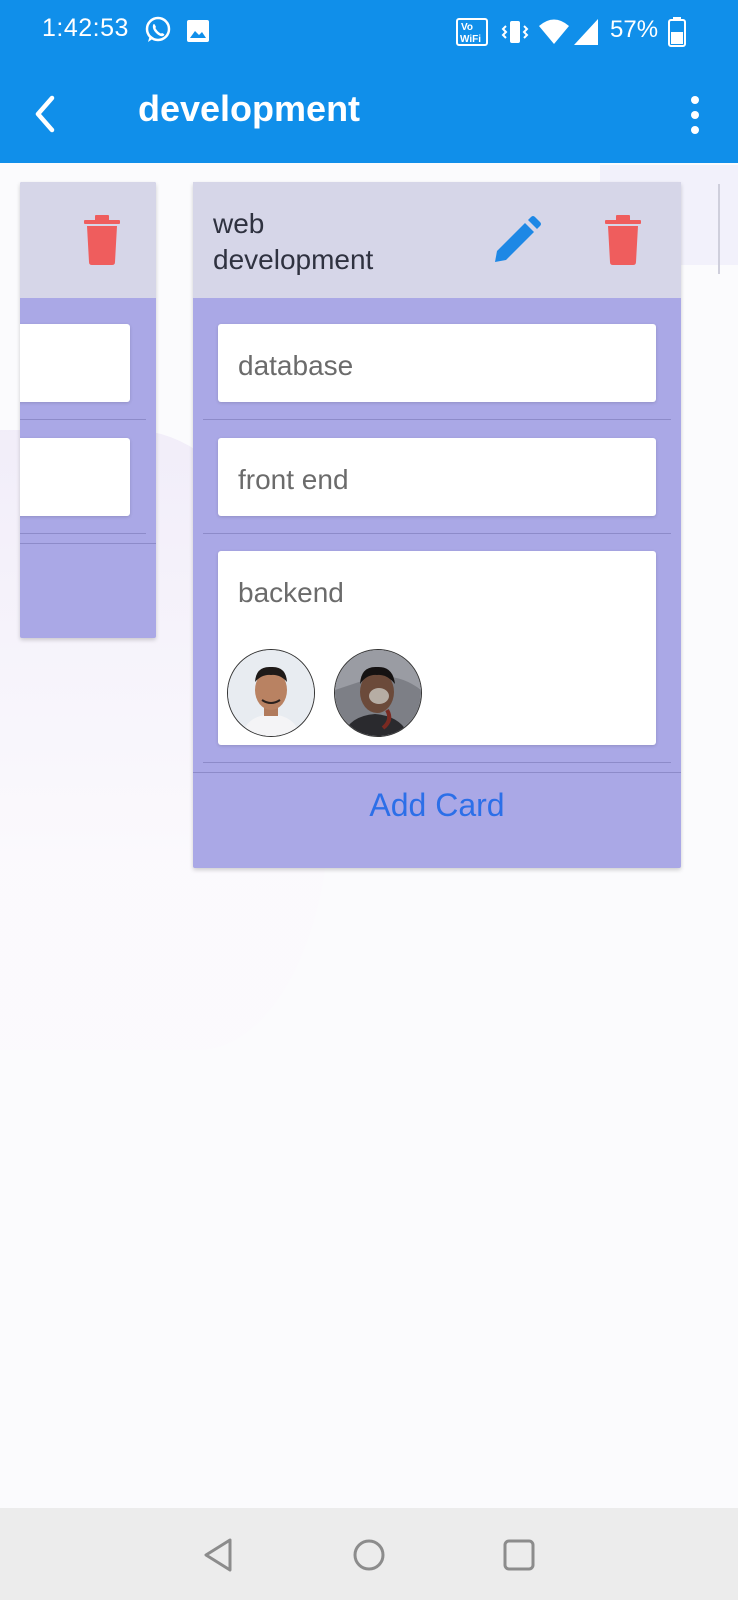  Describe the element at coordinates (85, 28) in the screenshot. I see `status-time: 1:42:53` at that location.